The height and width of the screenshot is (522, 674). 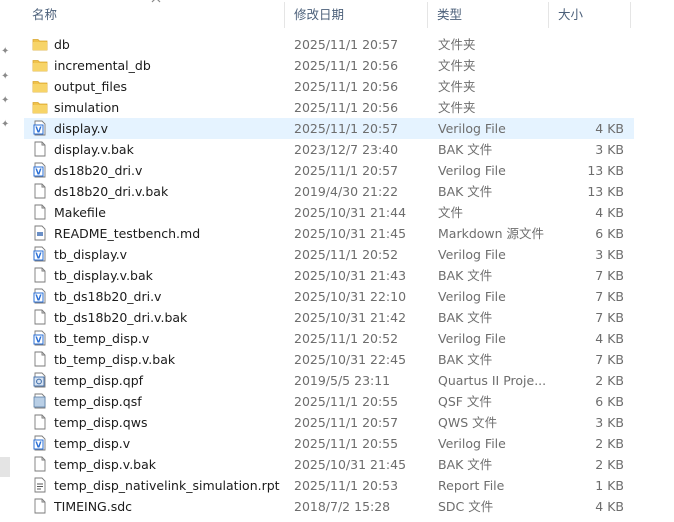 I want to click on file-icon-cell: V, so click(x=41, y=254).